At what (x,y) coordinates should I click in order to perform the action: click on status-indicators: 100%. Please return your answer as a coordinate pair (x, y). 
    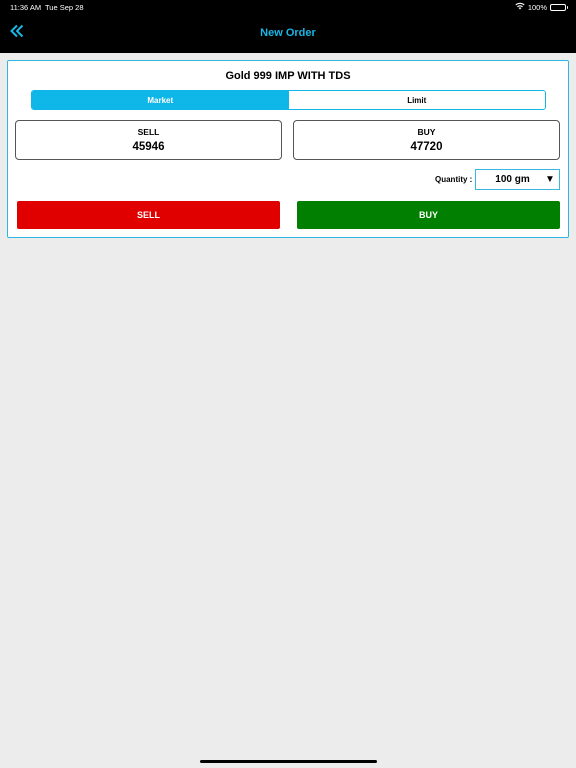
    Looking at the image, I should click on (541, 7).